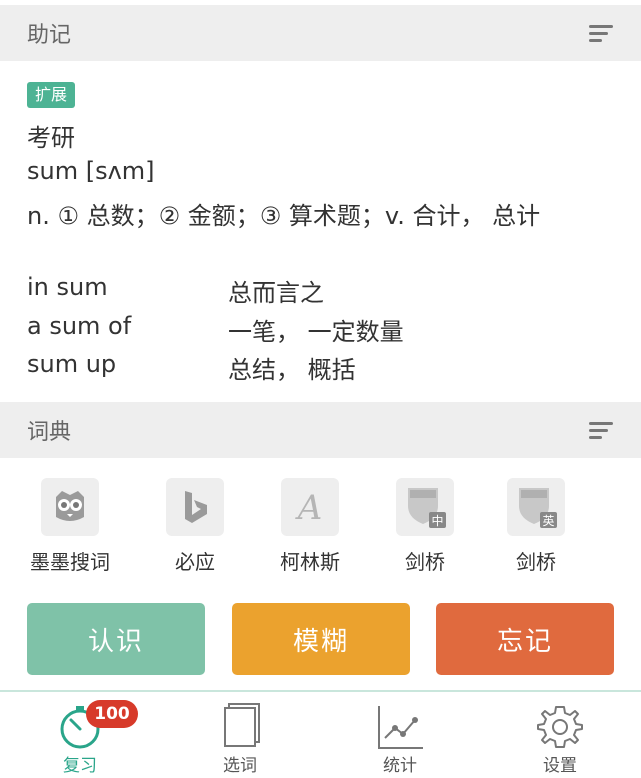 The image size is (641, 778). What do you see at coordinates (425, 507) in the screenshot?
I see `cambridge-zh-icon: 中` at bounding box center [425, 507].